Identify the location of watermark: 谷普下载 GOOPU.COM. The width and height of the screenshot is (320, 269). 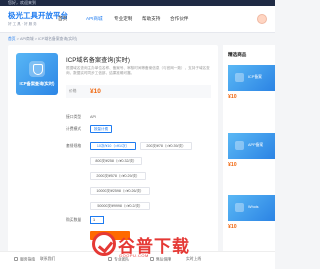
(140, 246).